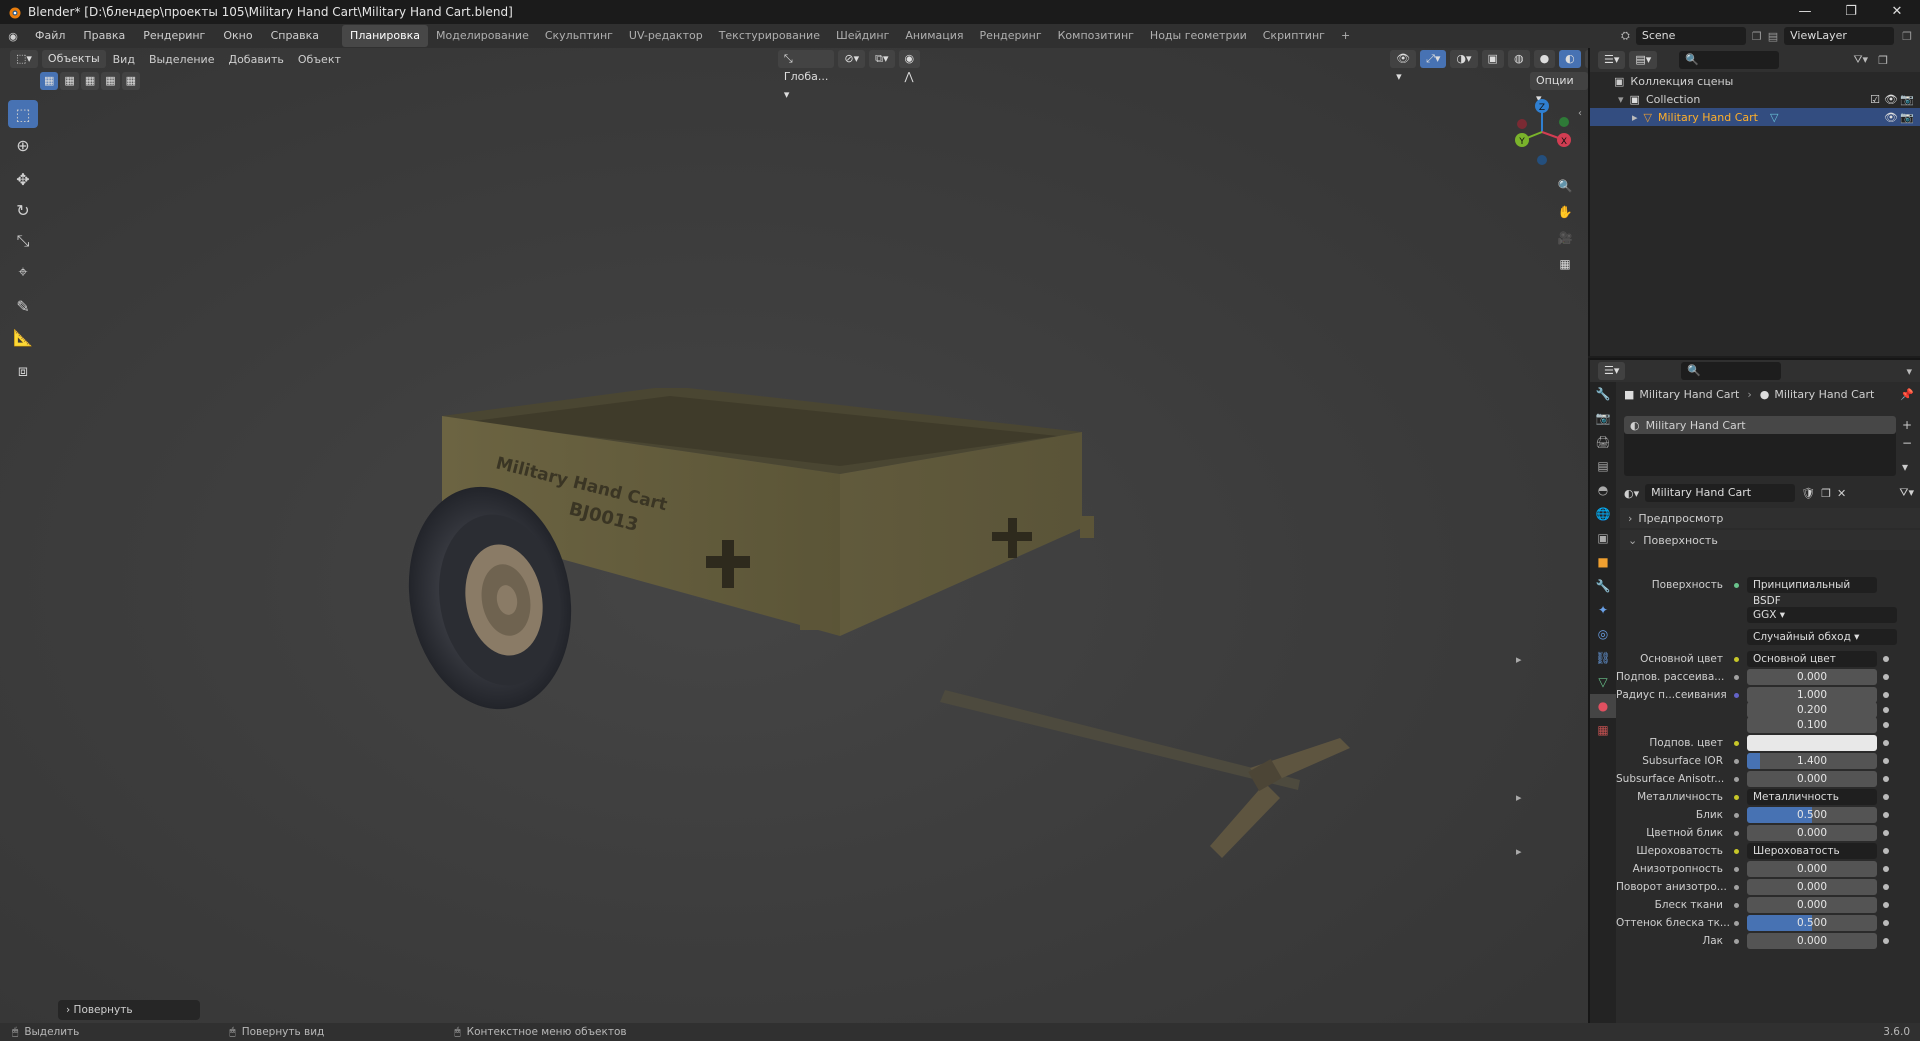 The height and width of the screenshot is (1041, 1920). I want to click on surface-shader-selector: Принципиальный BSDF, so click(1812, 592).